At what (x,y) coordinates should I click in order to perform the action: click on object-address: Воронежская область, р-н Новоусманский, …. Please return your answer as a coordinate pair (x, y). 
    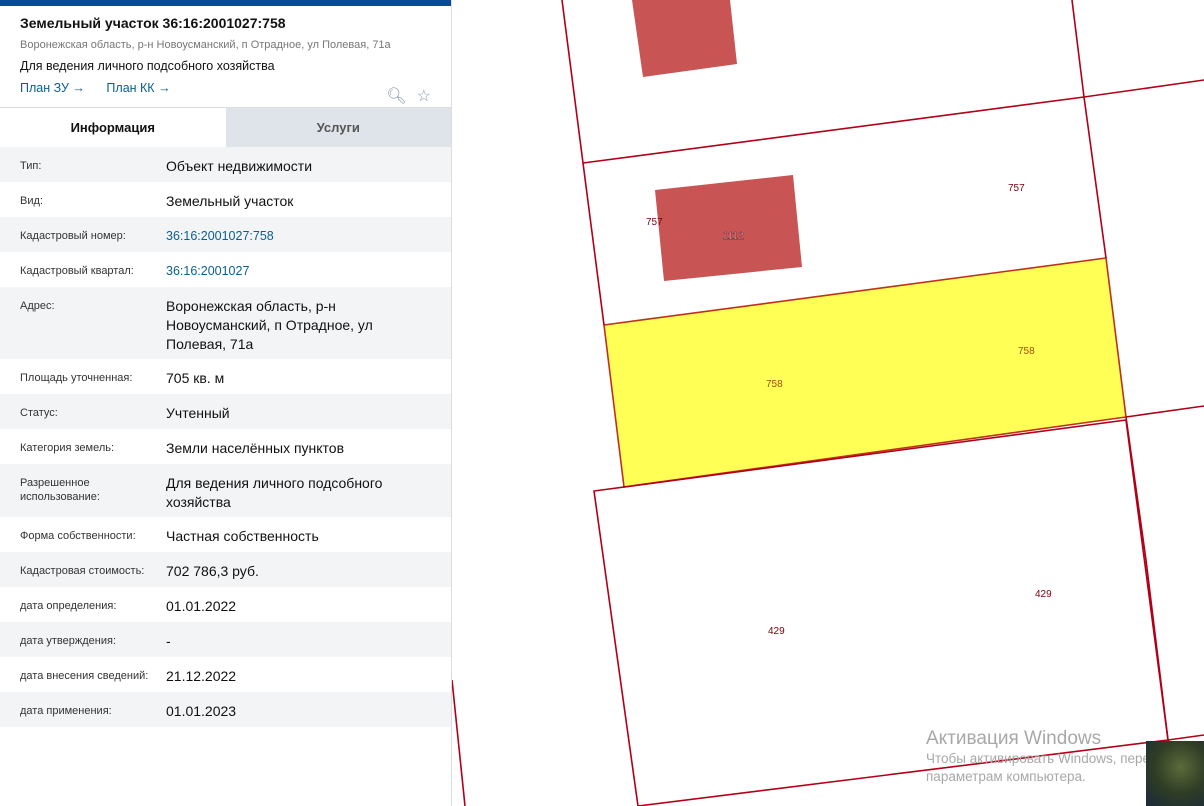
    Looking at the image, I should click on (205, 45).